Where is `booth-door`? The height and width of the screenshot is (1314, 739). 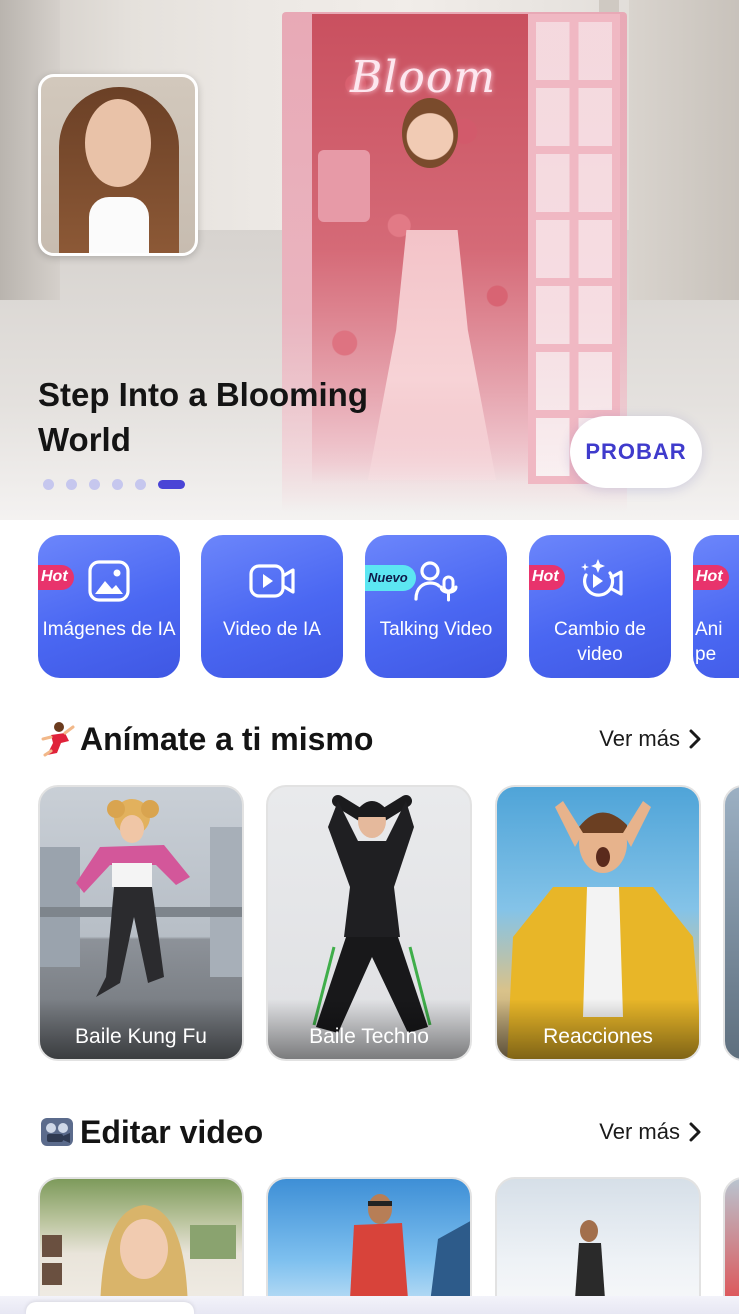 booth-door is located at coordinates (574, 249).